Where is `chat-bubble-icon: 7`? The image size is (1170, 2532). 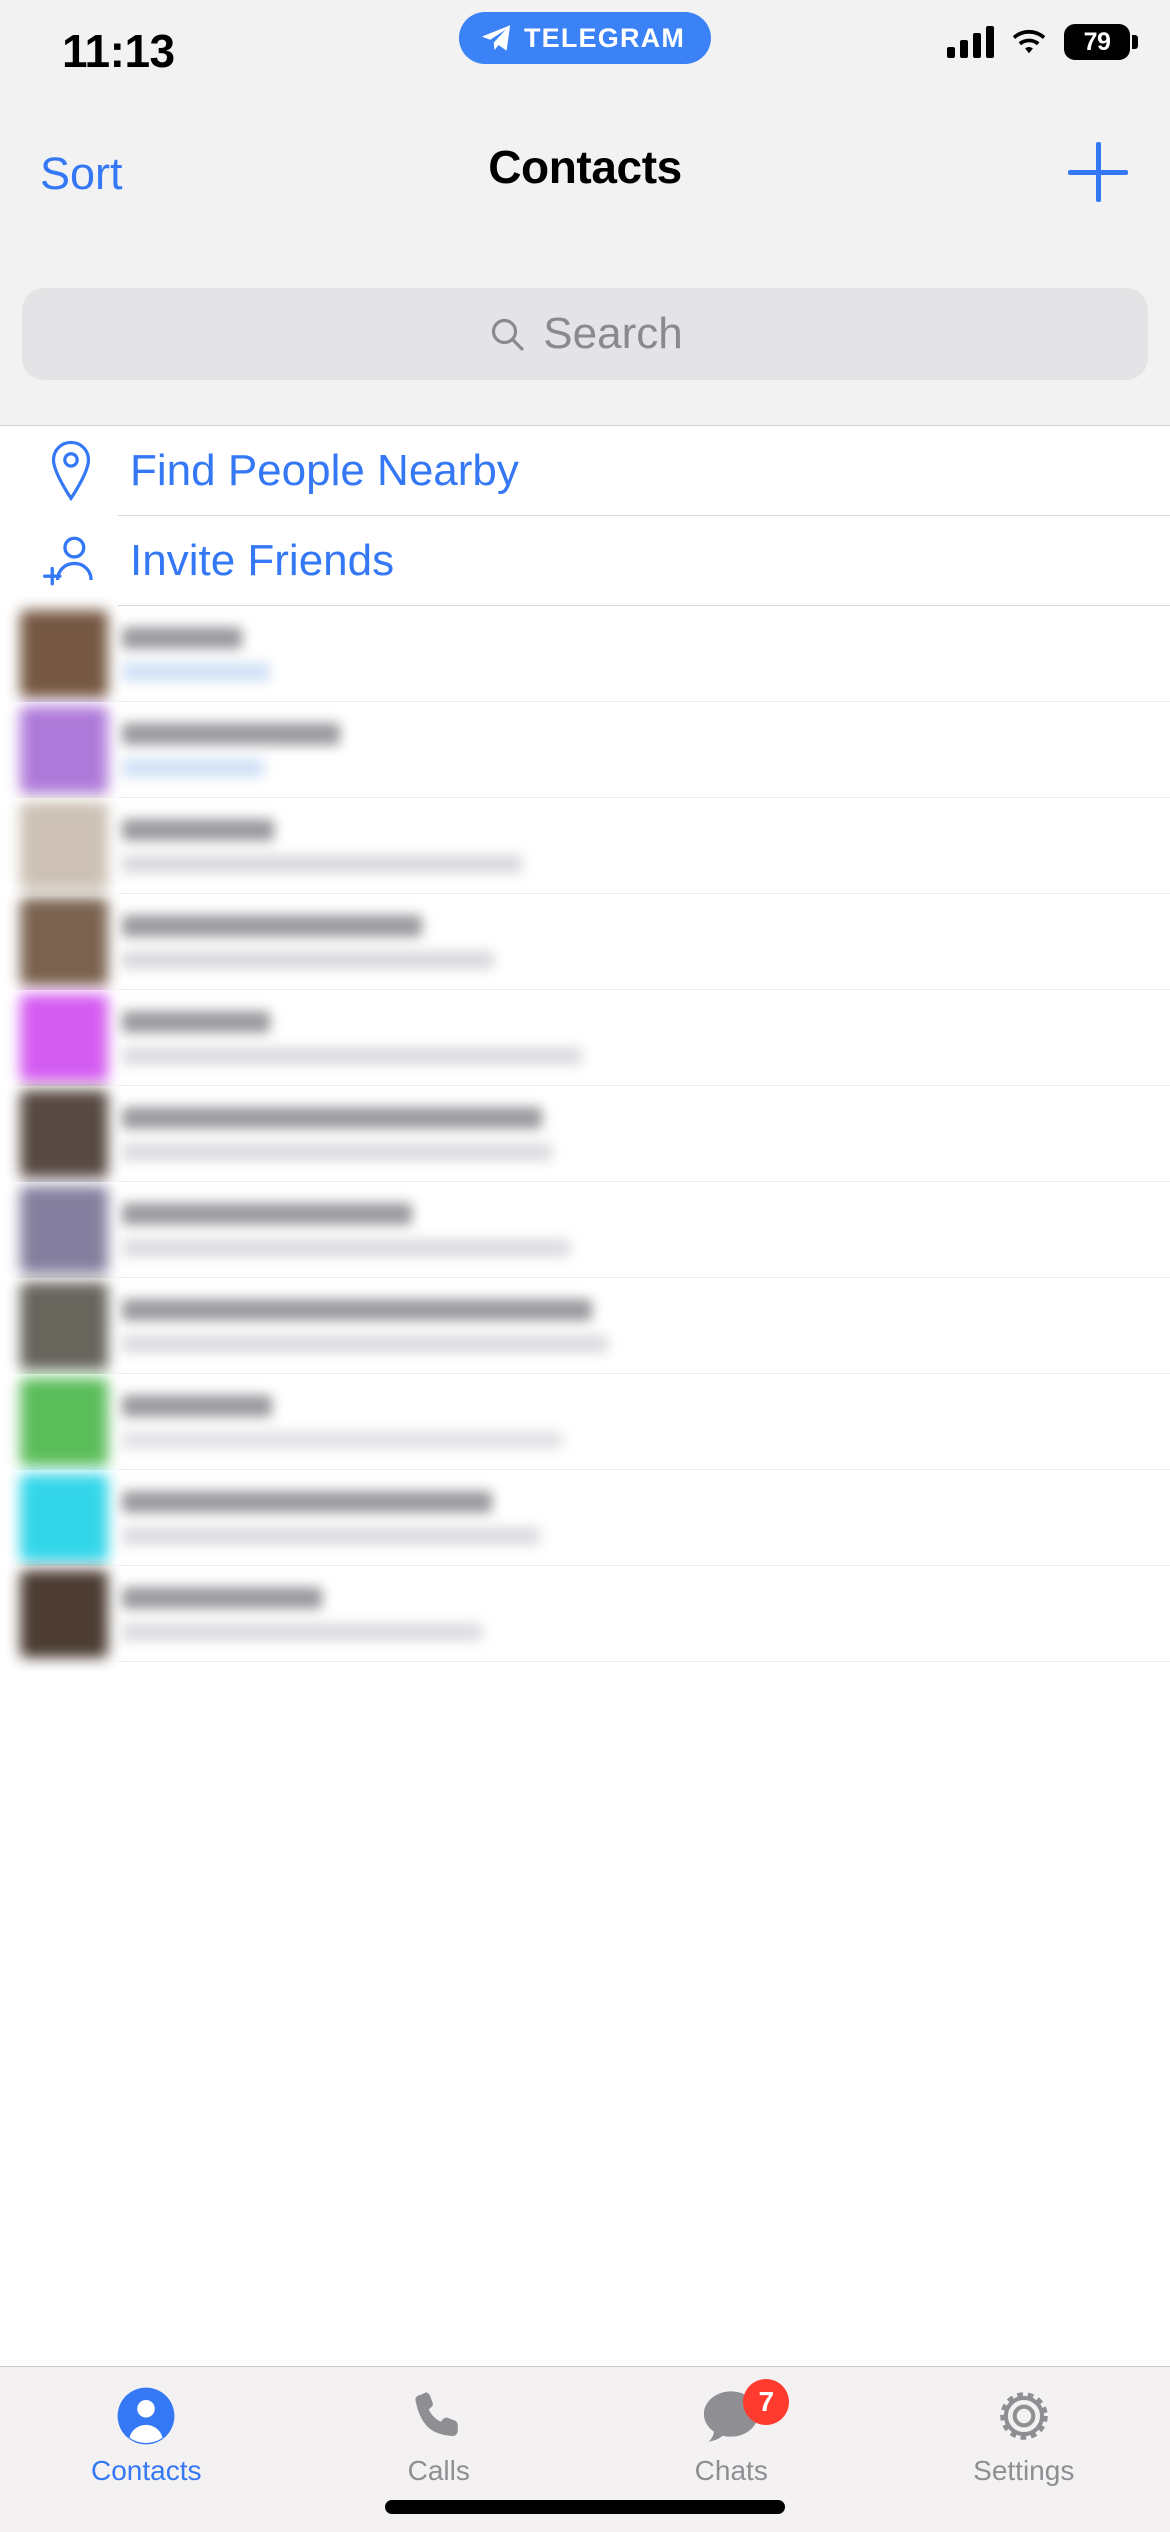 chat-bubble-icon: 7 is located at coordinates (744, 2413).